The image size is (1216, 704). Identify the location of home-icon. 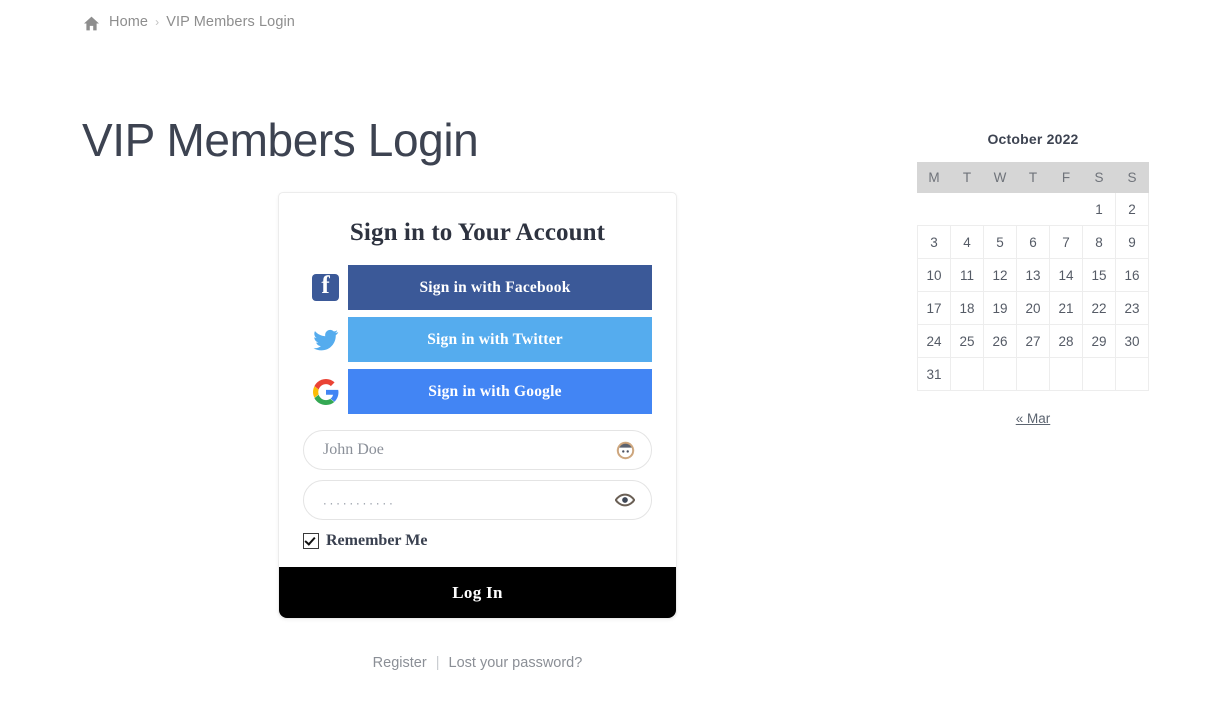
(91, 23).